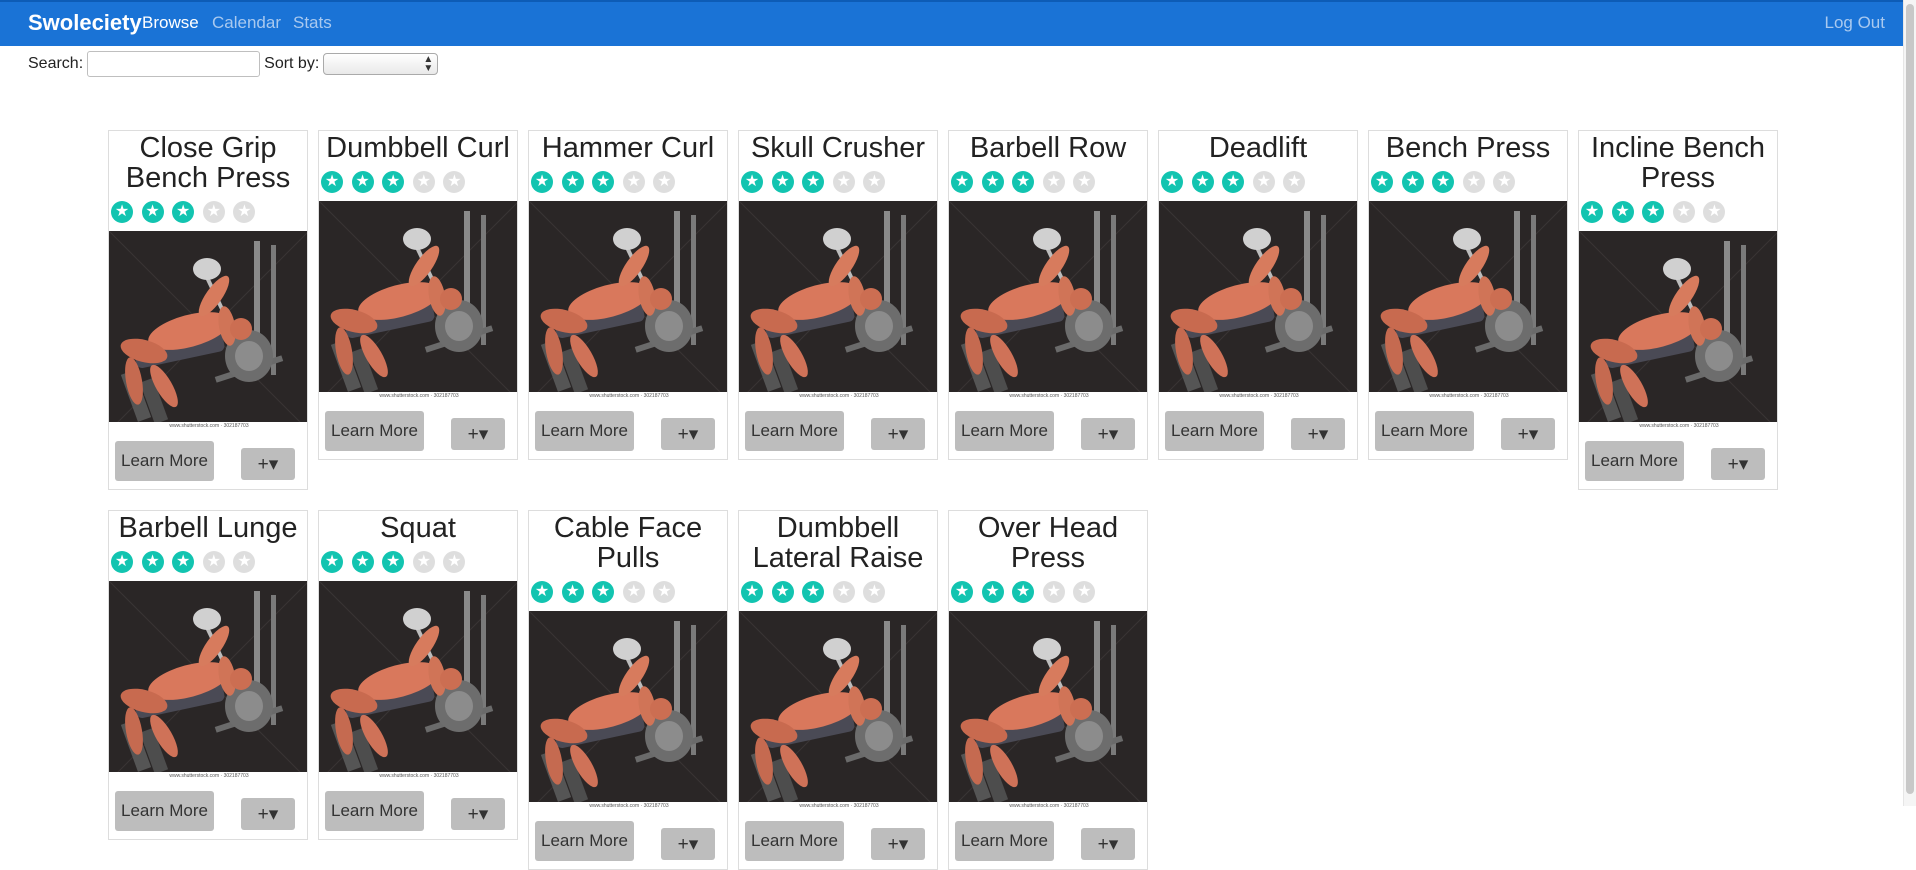  What do you see at coordinates (85, 23) in the screenshot?
I see `brand-logo: Swoleciety` at bounding box center [85, 23].